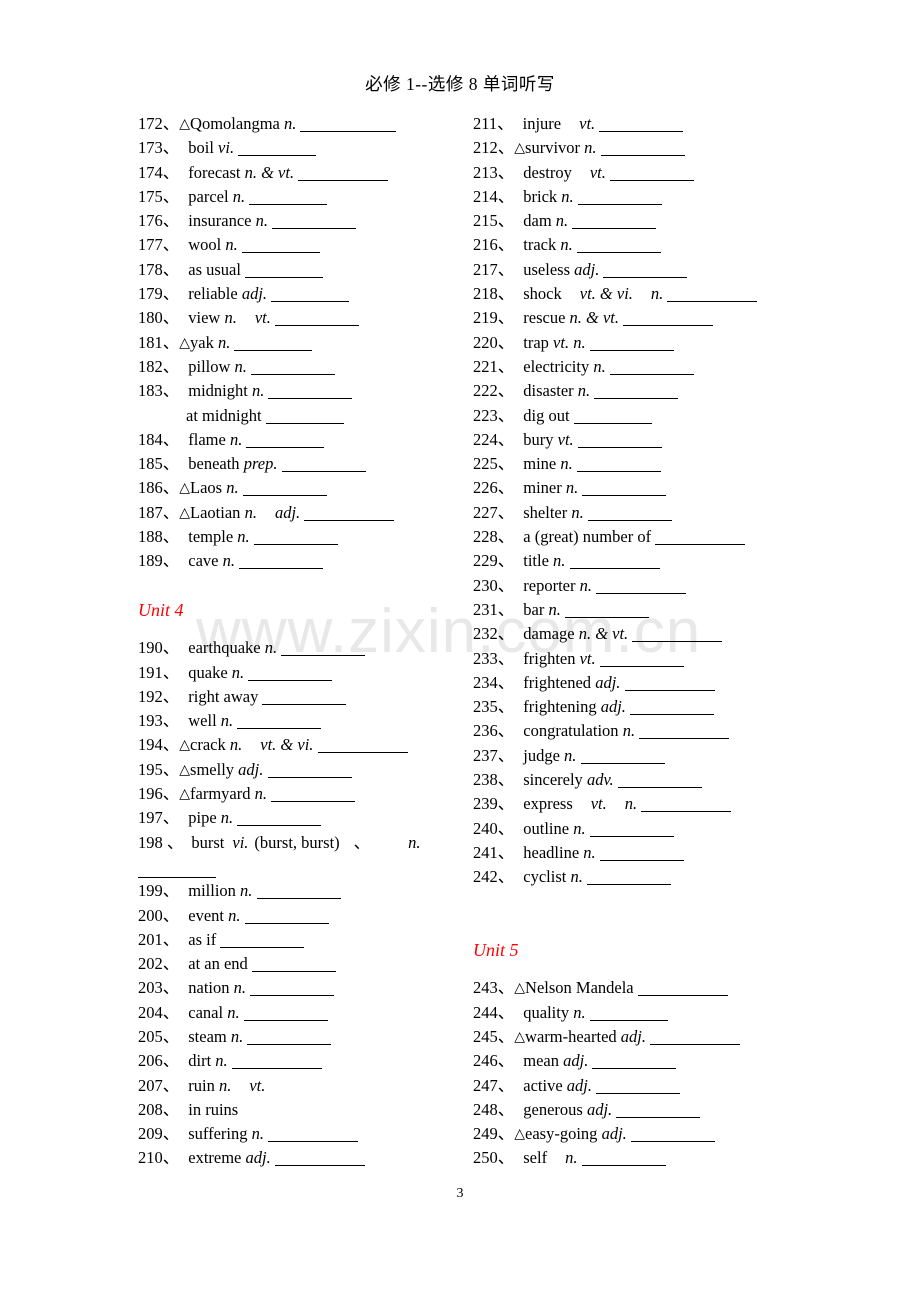 This screenshot has height=1302, width=920. Describe the element at coordinates (159, 769) in the screenshot. I see `entry-number: 195、` at that location.